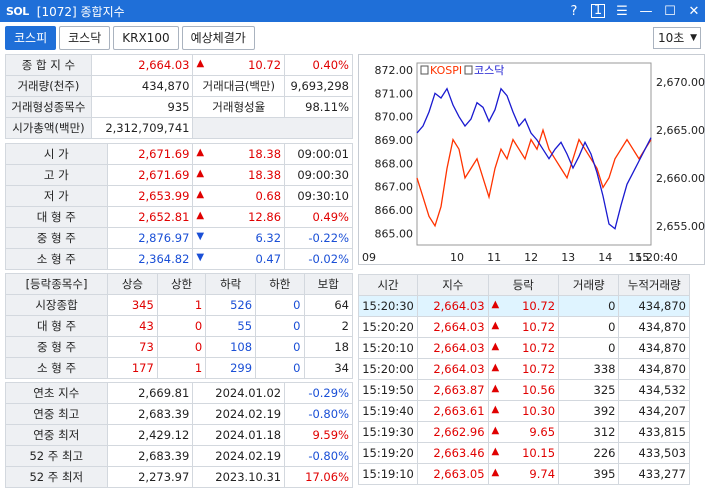 The height and width of the screenshot is (488, 705). I want to click on ohlc-time: 0.49%, so click(318, 217).